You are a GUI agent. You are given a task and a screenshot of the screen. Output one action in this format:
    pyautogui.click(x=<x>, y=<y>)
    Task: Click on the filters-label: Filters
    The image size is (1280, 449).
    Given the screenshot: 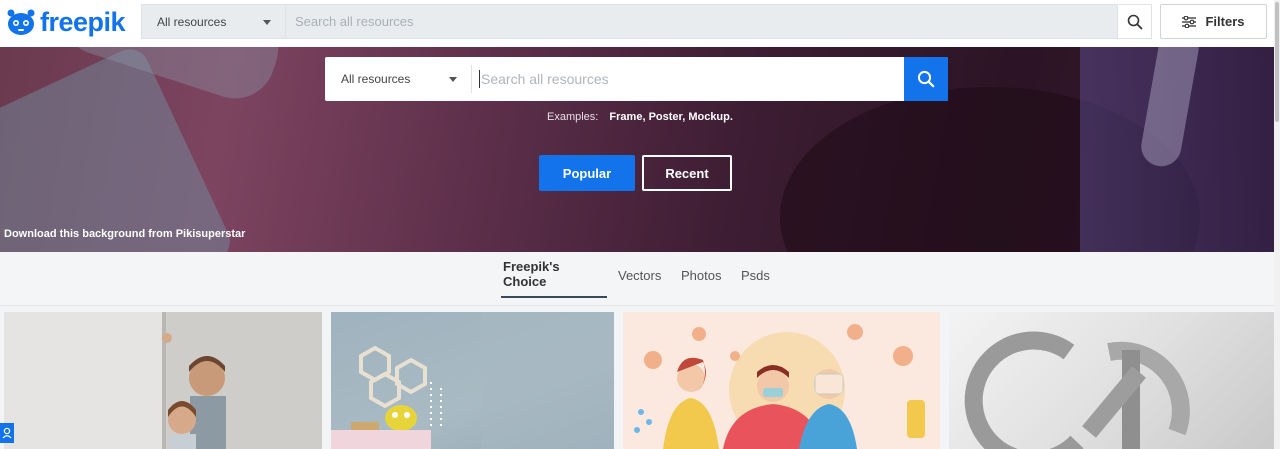 What is the action you would take?
    pyautogui.click(x=1225, y=21)
    